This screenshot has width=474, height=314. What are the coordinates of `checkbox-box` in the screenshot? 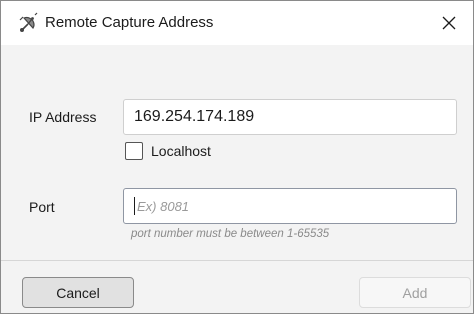 It's located at (134, 151).